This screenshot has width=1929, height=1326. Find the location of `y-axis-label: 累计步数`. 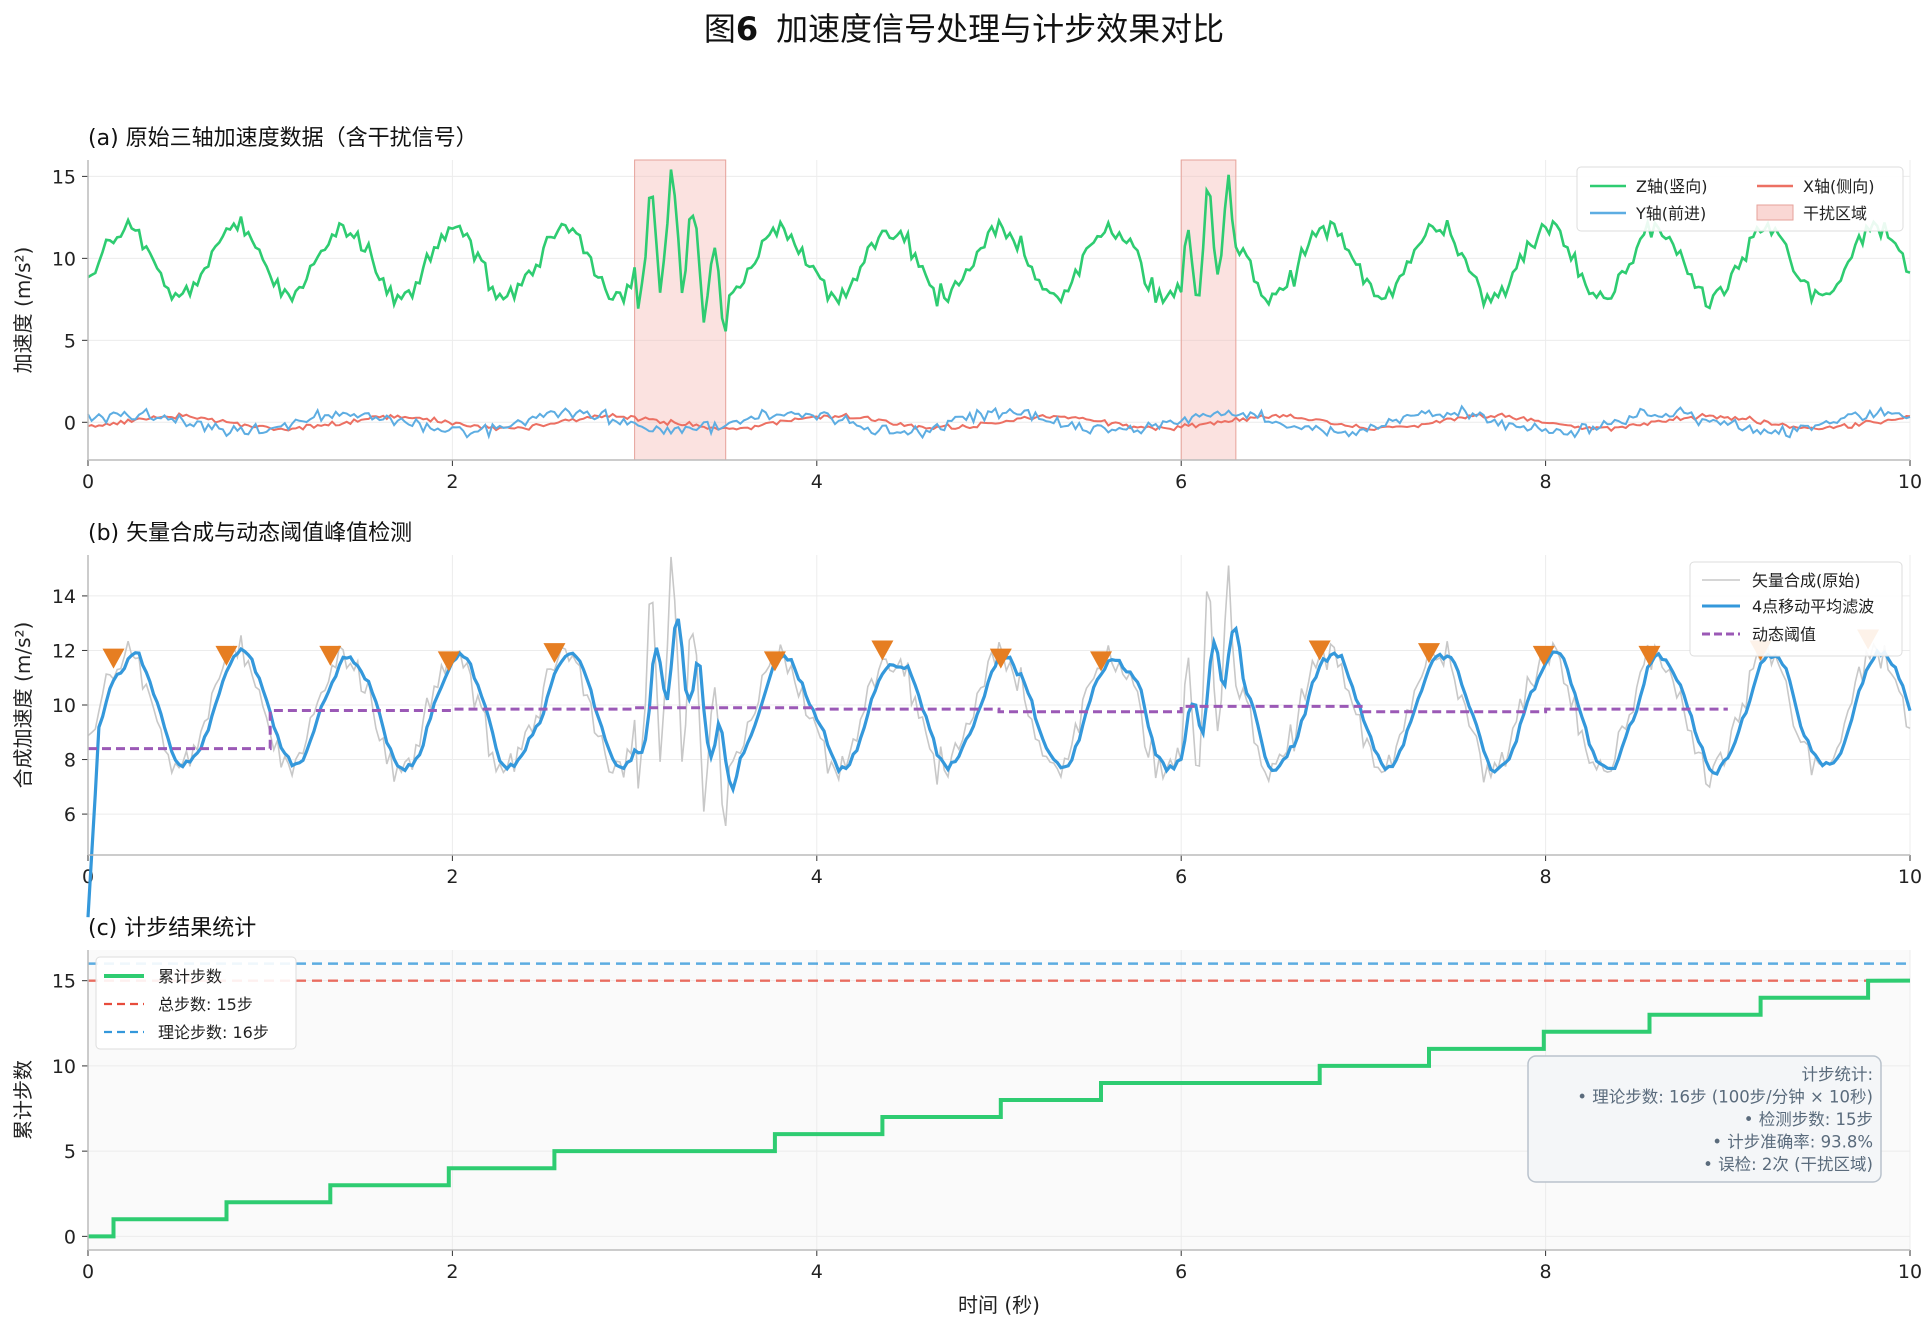

y-axis-label: 累计步数 is located at coordinates (23, 1100).